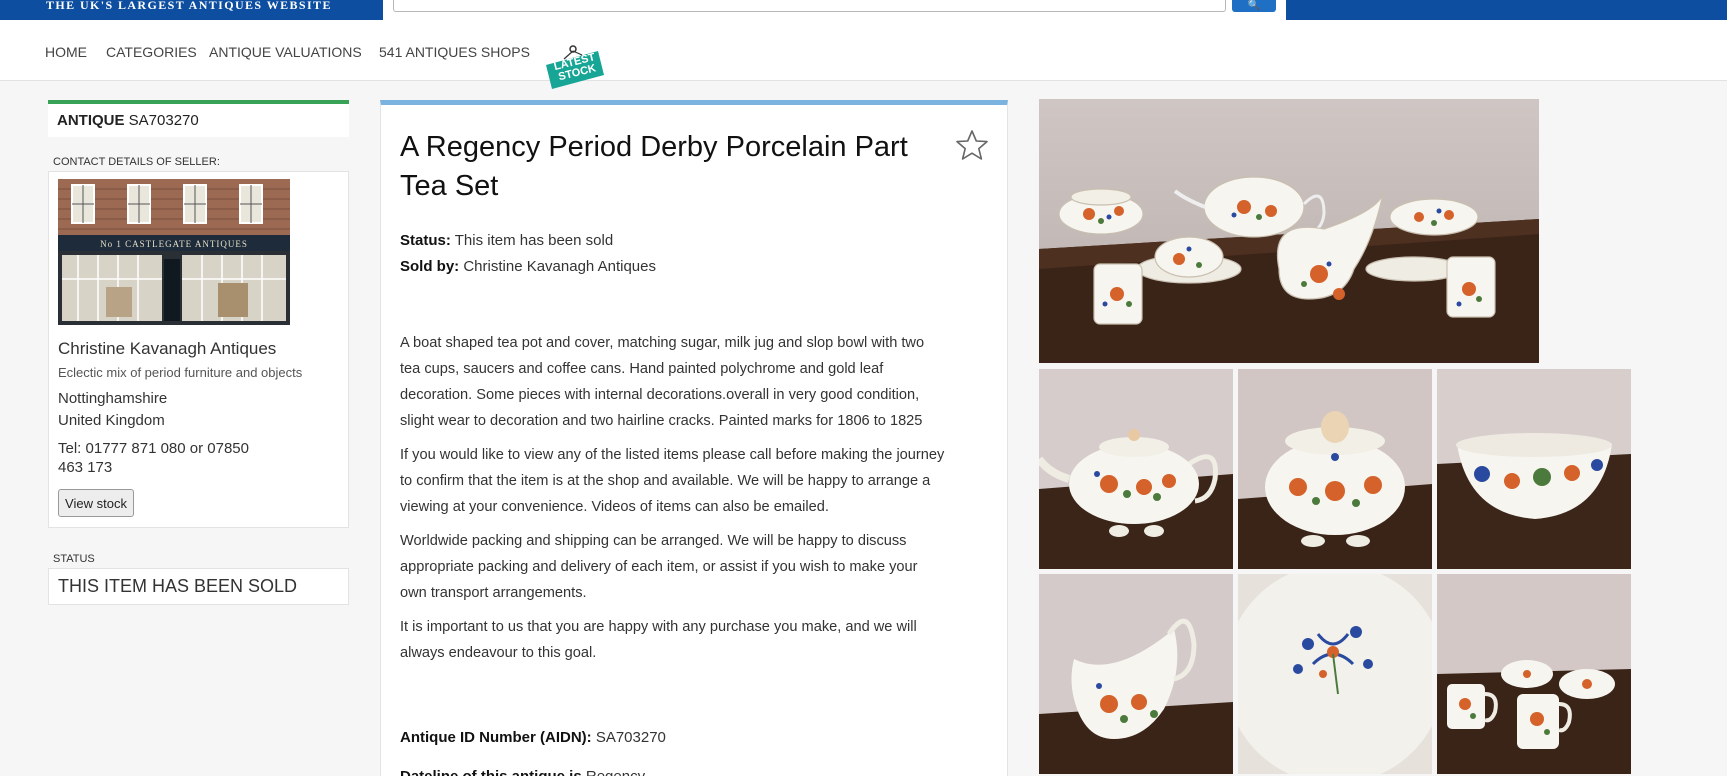 The height and width of the screenshot is (776, 1727). What do you see at coordinates (189, 6) in the screenshot?
I see `site-tagline: THE UK'S LARGEST ANTIQUES WEBSITE` at bounding box center [189, 6].